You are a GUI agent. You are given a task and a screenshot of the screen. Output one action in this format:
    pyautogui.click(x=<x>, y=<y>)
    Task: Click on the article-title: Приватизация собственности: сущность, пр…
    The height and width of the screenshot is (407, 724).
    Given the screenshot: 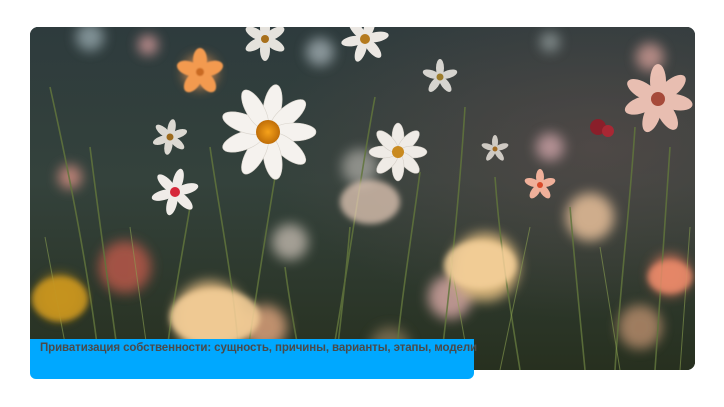 What is the action you would take?
    pyautogui.click(x=258, y=348)
    